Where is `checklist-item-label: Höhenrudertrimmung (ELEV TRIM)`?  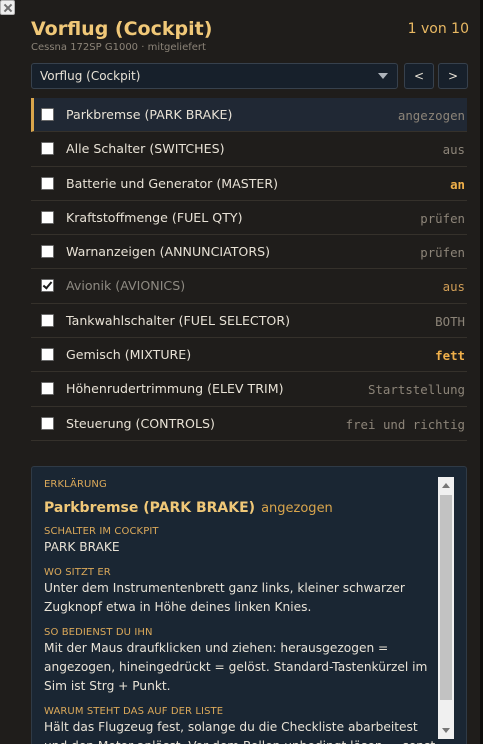
checklist-item-label: Höhenrudertrimmung (ELEV TRIM) is located at coordinates (175, 389).